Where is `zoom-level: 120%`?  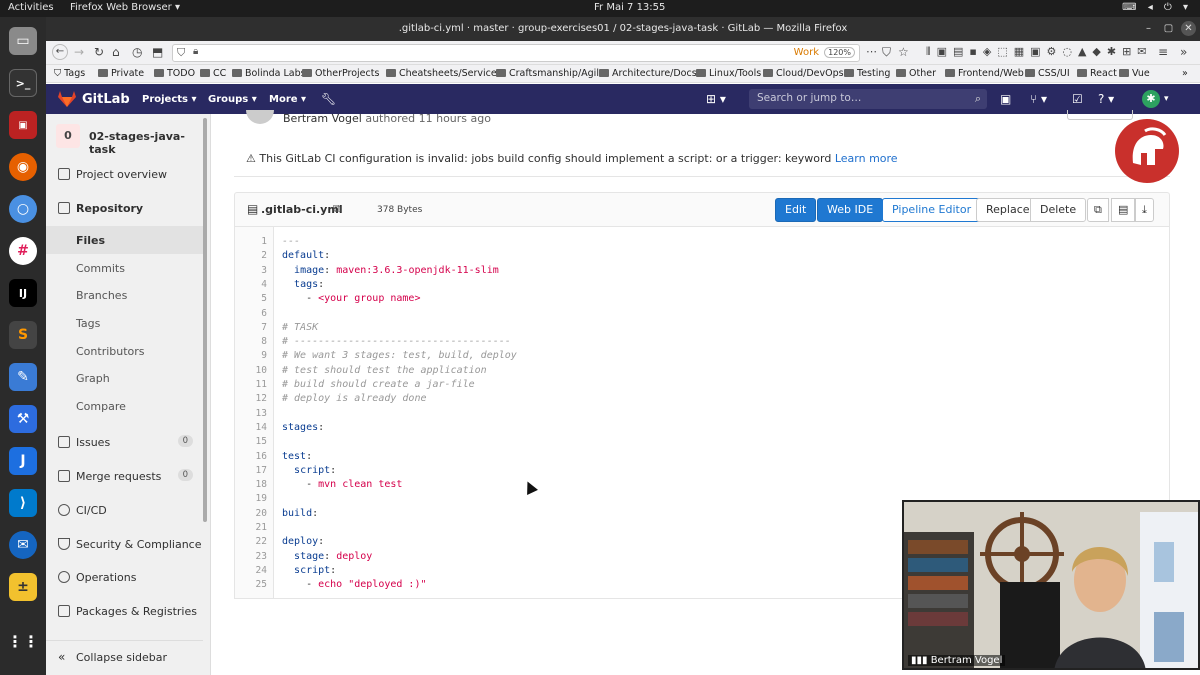
zoom-level: 120% is located at coordinates (839, 52).